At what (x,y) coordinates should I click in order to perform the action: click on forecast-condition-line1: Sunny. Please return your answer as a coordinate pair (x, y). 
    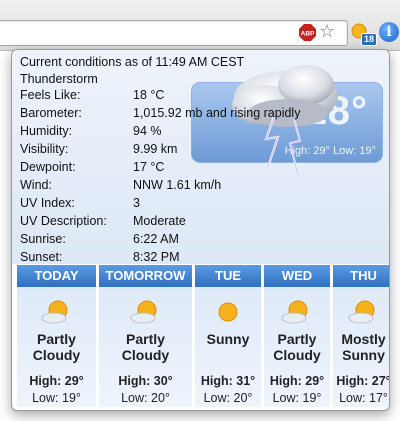
    Looking at the image, I should click on (228, 339).